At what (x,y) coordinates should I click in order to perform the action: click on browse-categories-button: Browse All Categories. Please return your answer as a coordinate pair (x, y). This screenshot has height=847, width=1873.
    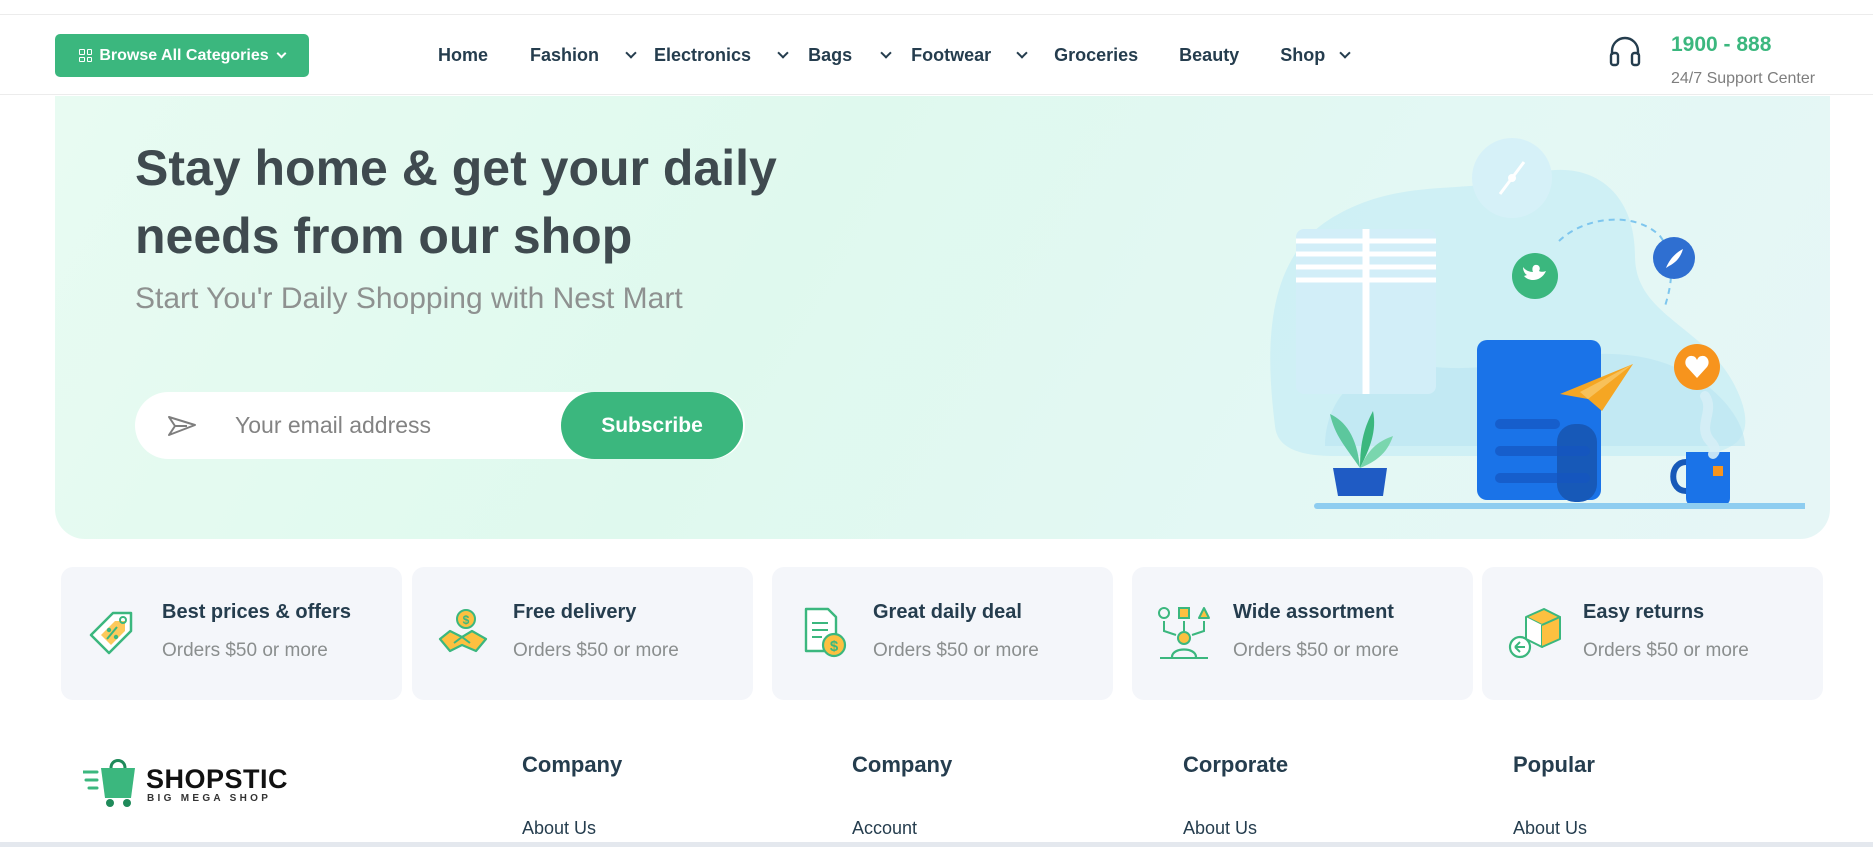
    Looking at the image, I should click on (182, 55).